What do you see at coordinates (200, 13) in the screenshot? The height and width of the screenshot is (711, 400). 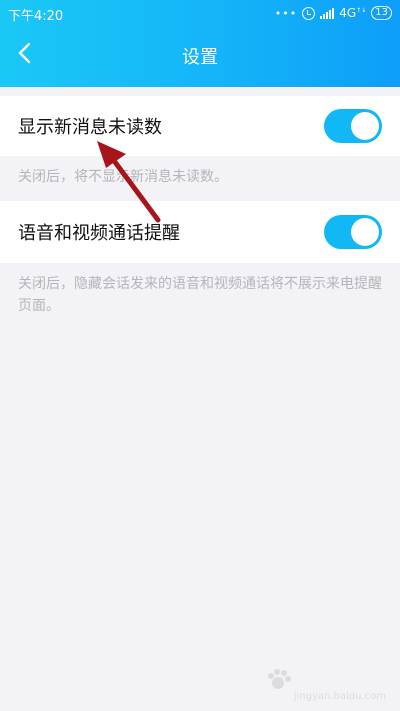 I see `status-bar: 下午4:20 ••• 4G↑↓ 13` at bounding box center [200, 13].